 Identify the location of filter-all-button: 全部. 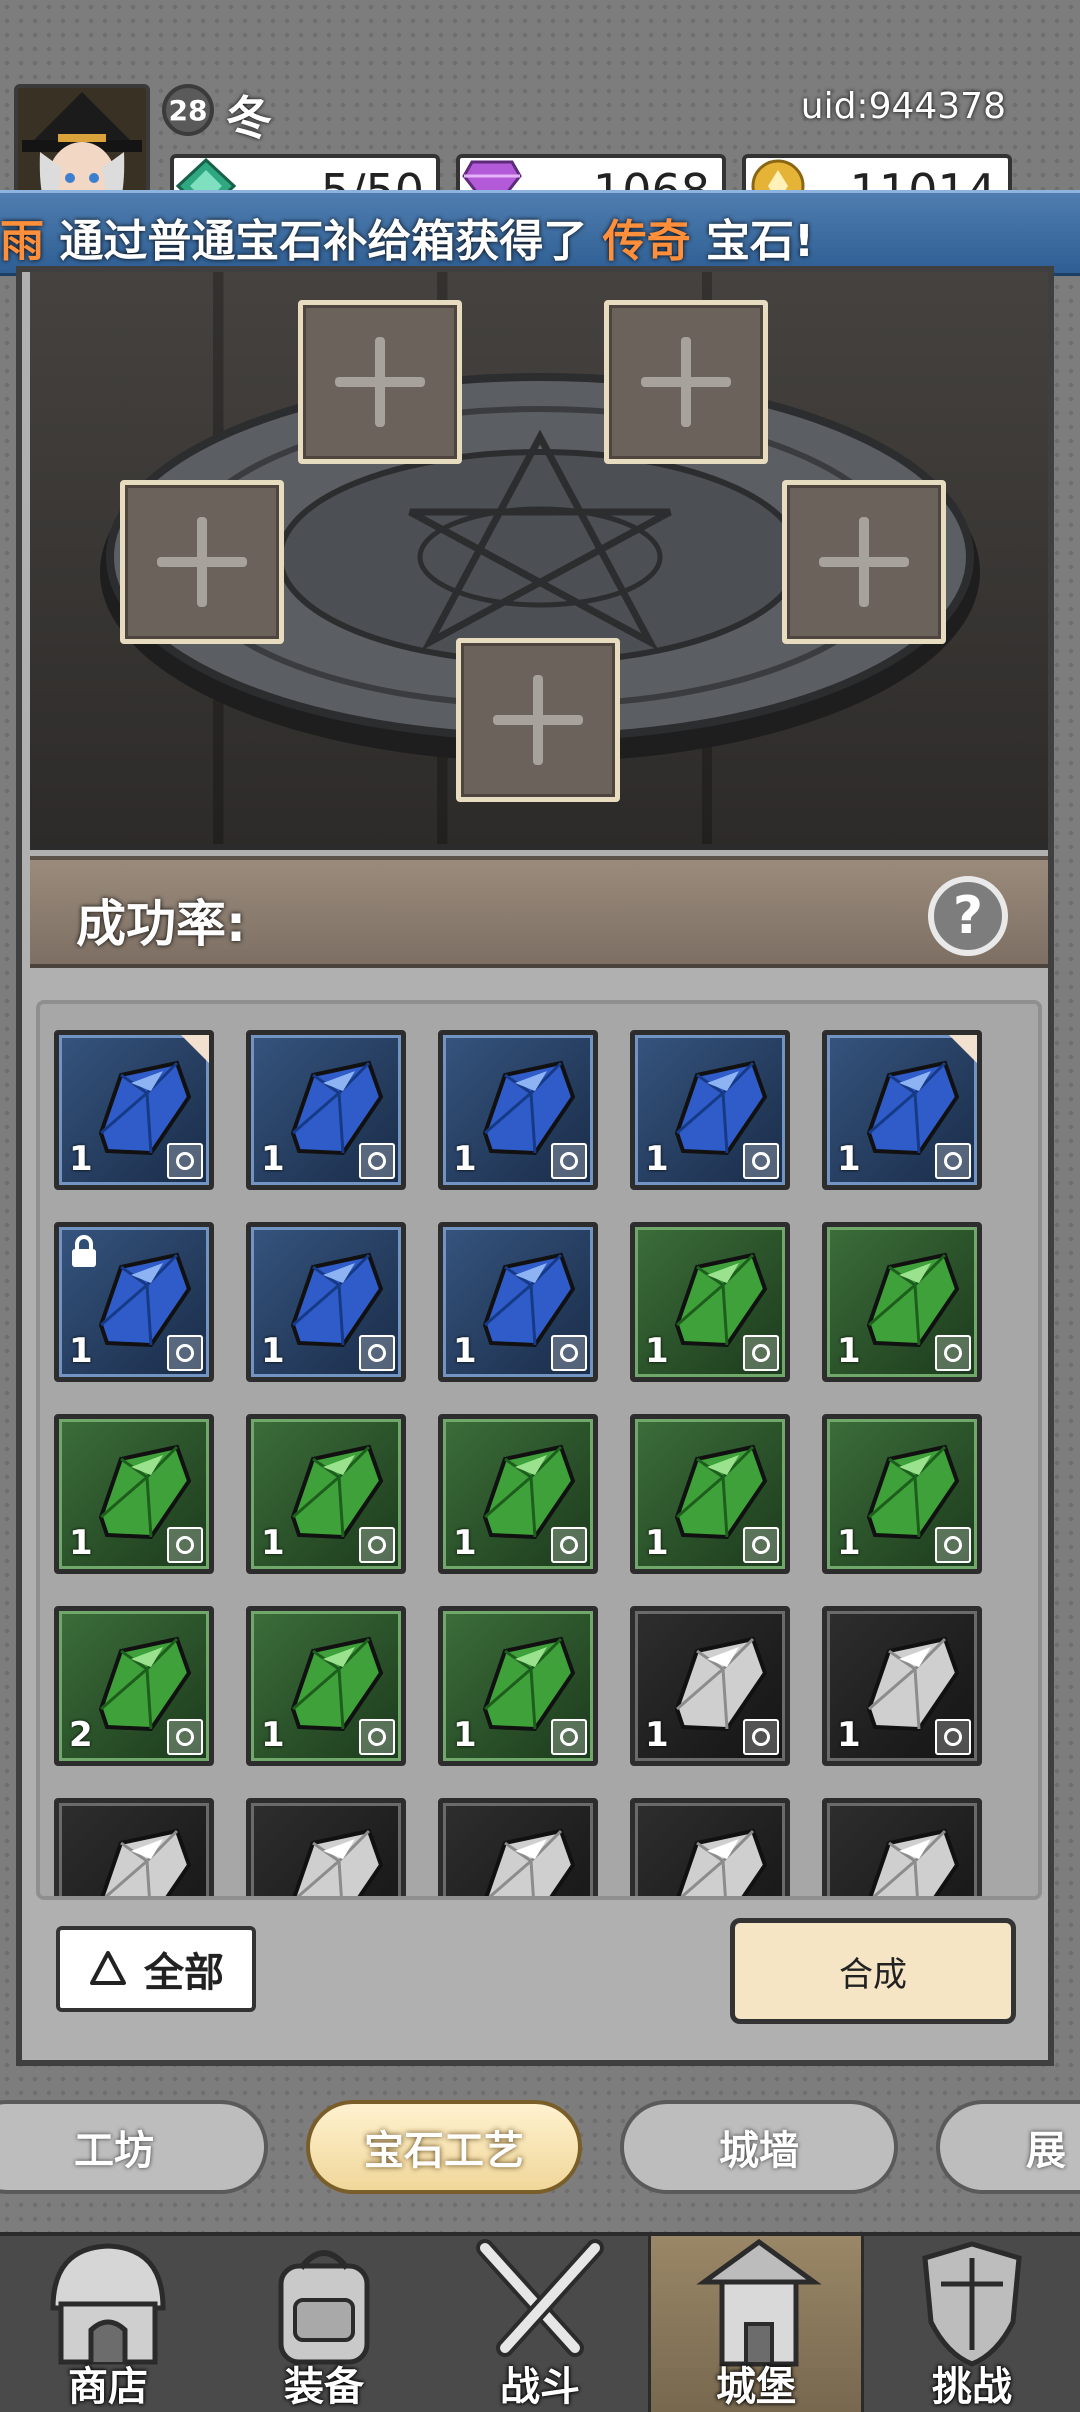
(156, 1969).